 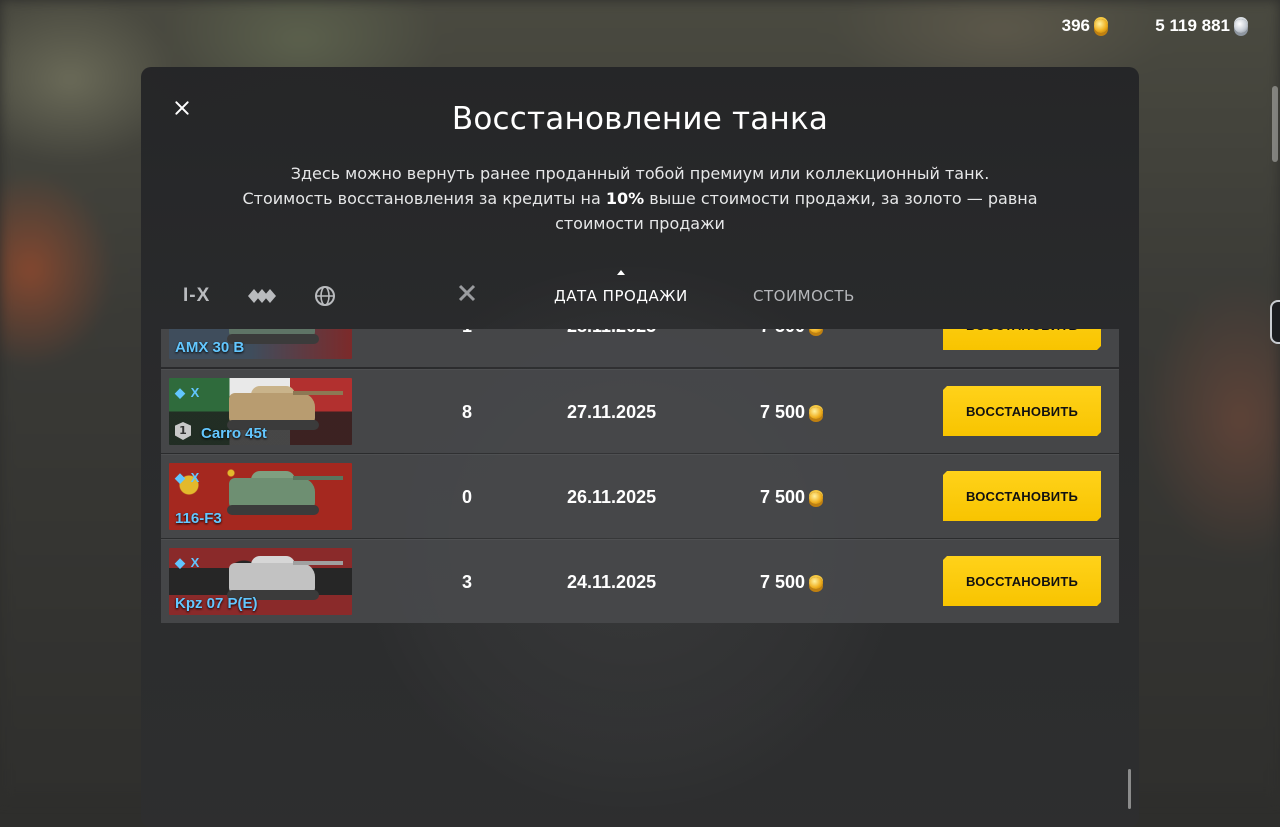 What do you see at coordinates (1129, 789) in the screenshot?
I see `list-scrollbar` at bounding box center [1129, 789].